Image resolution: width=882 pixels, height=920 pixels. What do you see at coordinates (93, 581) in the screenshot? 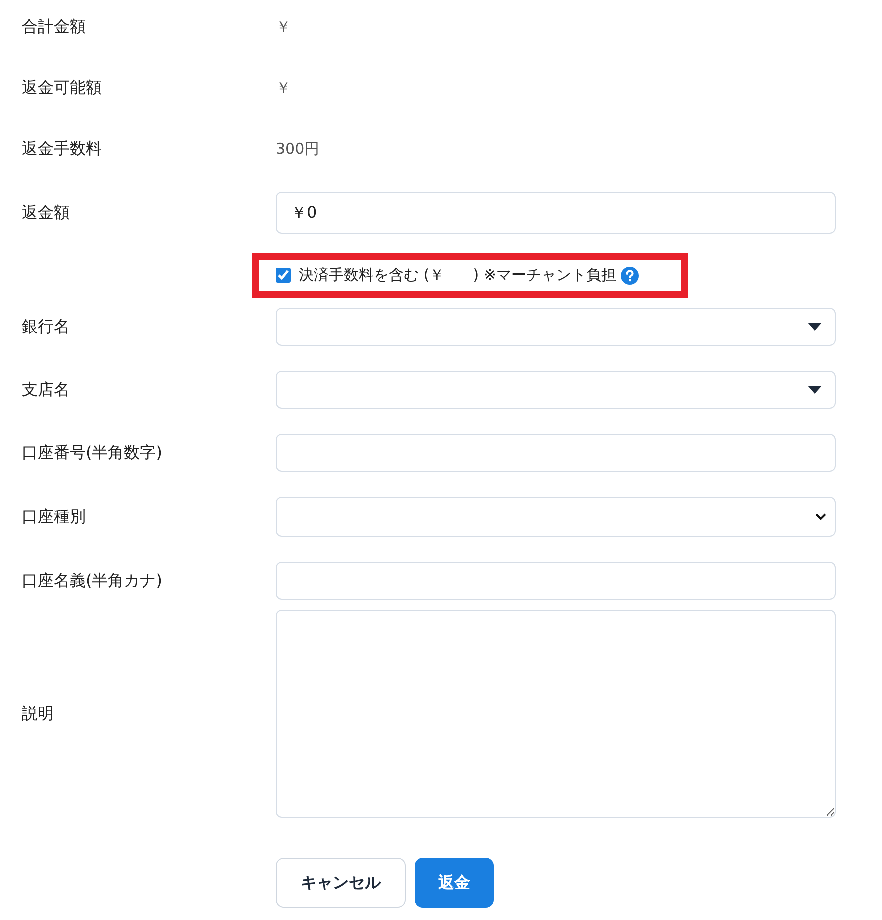
I see `field-label: 口座名義(半角カナ)` at bounding box center [93, 581].